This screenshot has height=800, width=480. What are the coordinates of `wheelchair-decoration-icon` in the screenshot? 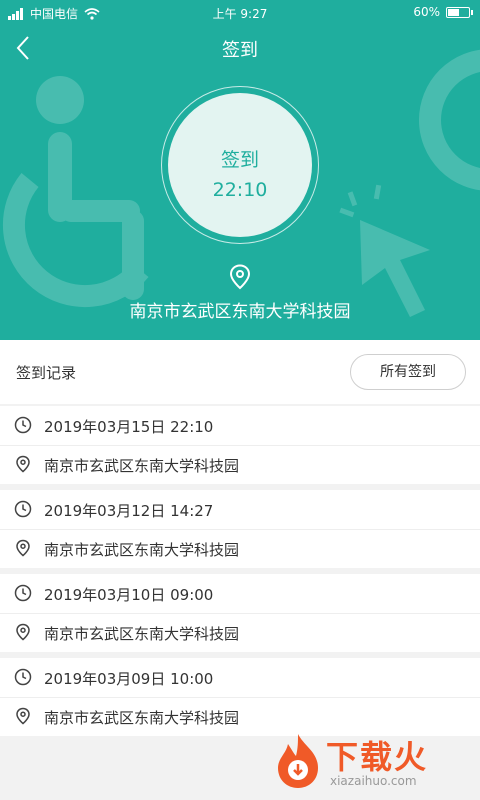 It's located at (75, 192).